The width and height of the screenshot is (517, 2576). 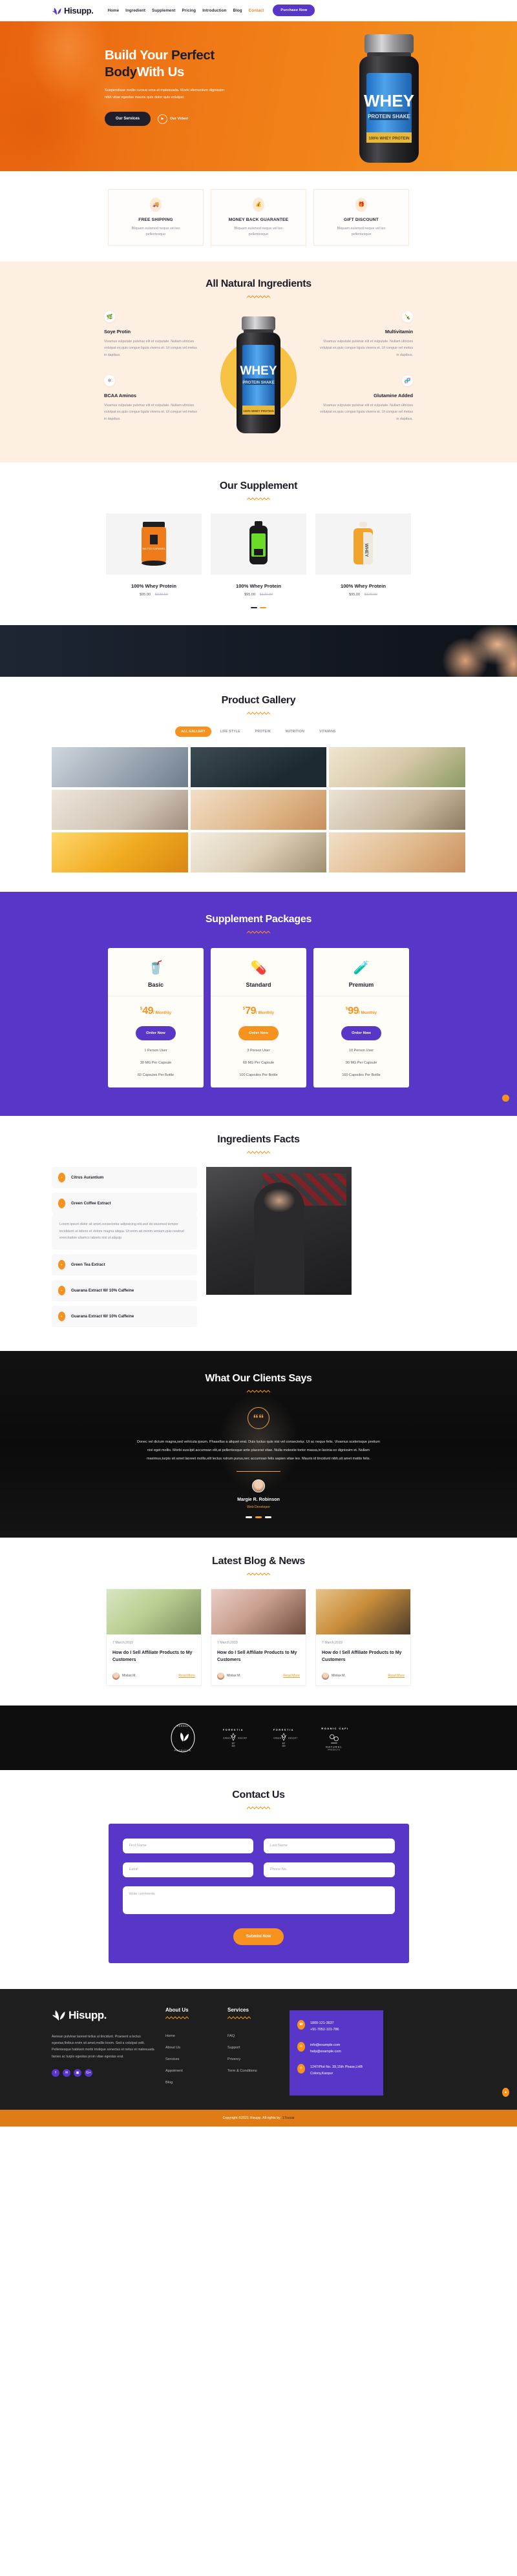 I want to click on author-name: Mixlax M., so click(x=129, y=1676).